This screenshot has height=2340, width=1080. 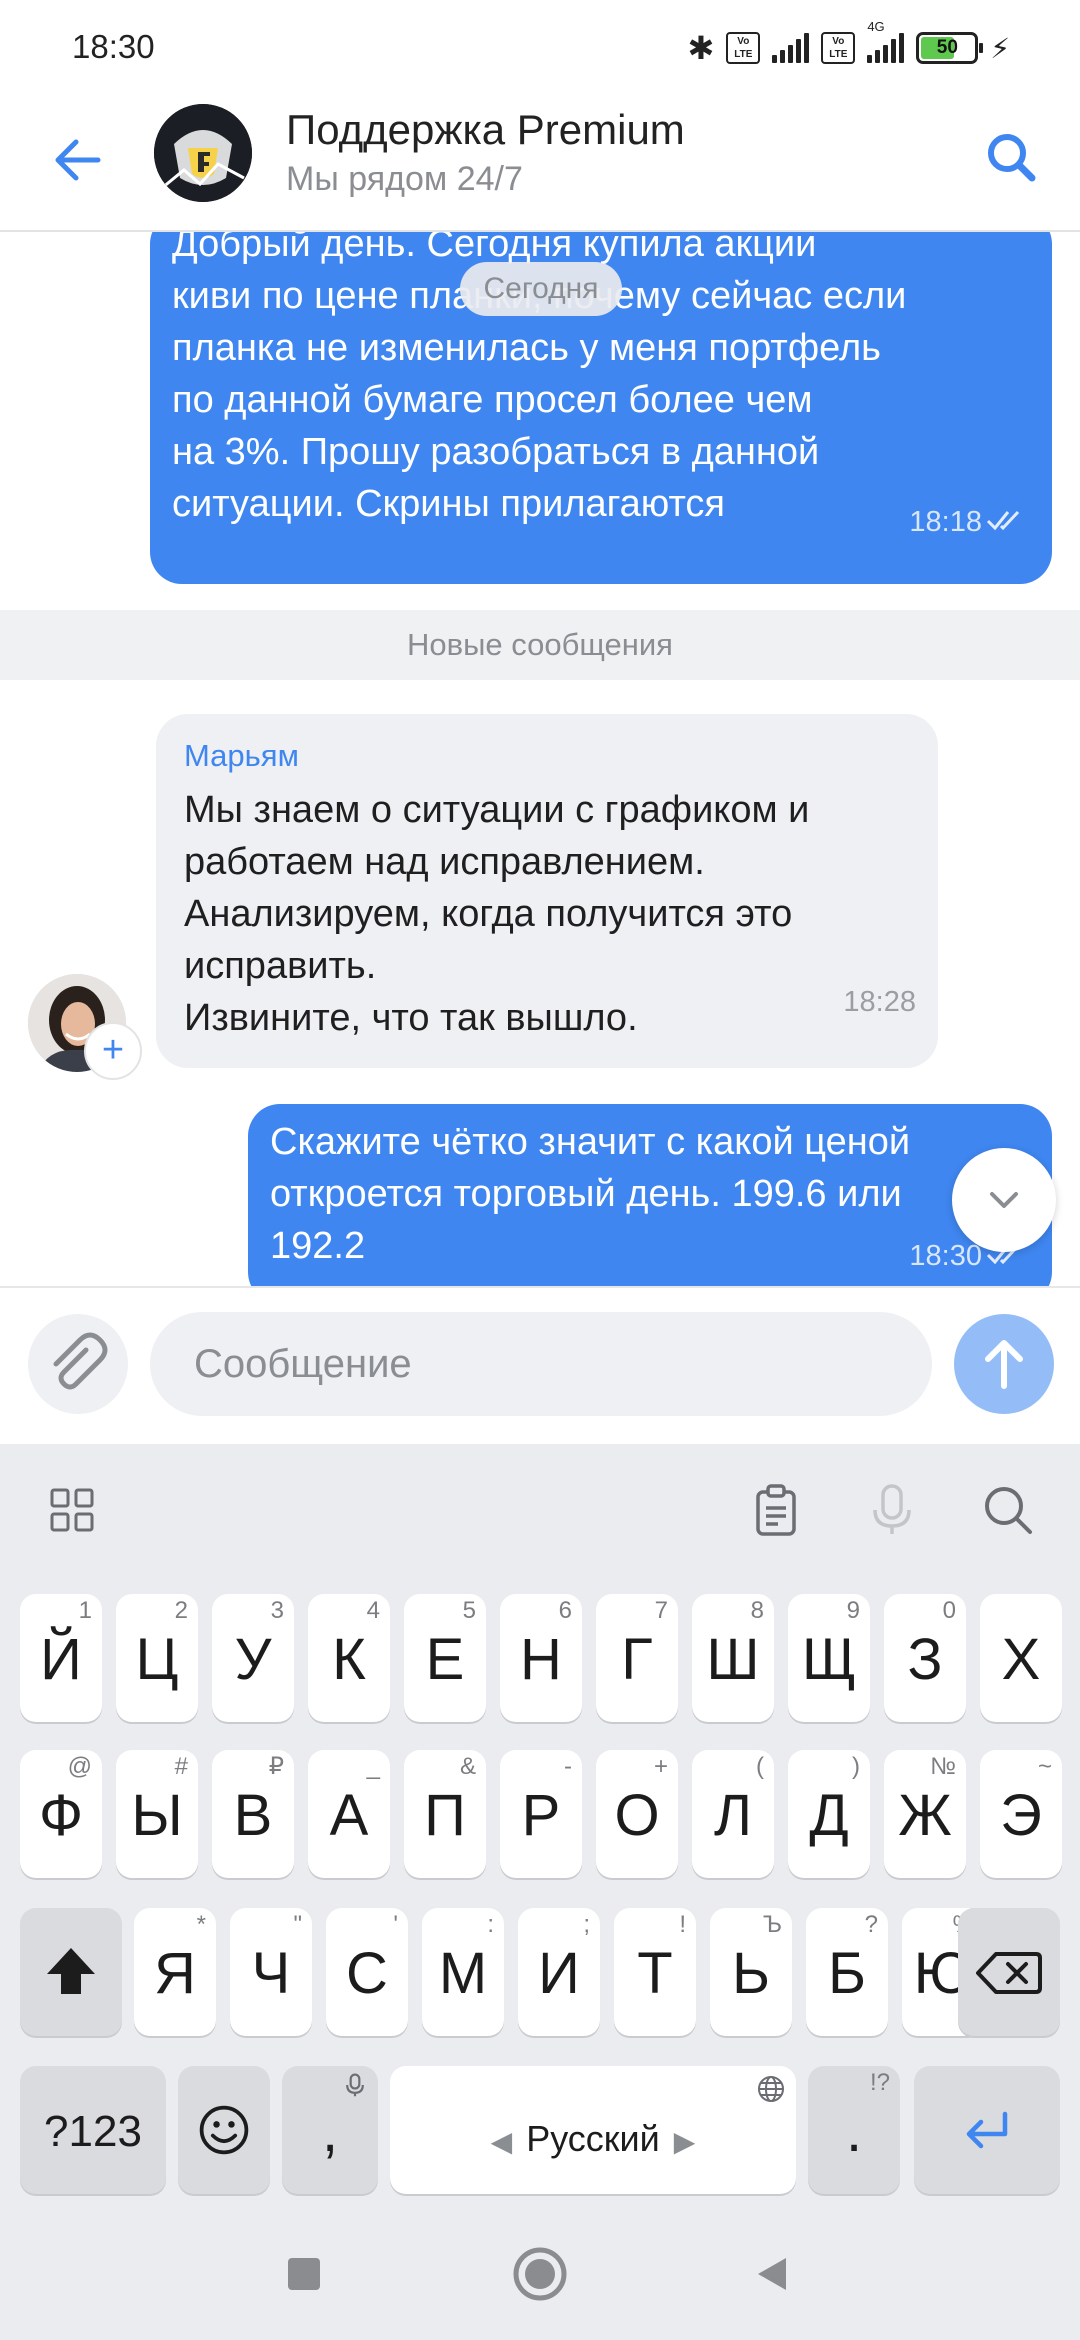 What do you see at coordinates (540, 2274) in the screenshot?
I see `home-icon` at bounding box center [540, 2274].